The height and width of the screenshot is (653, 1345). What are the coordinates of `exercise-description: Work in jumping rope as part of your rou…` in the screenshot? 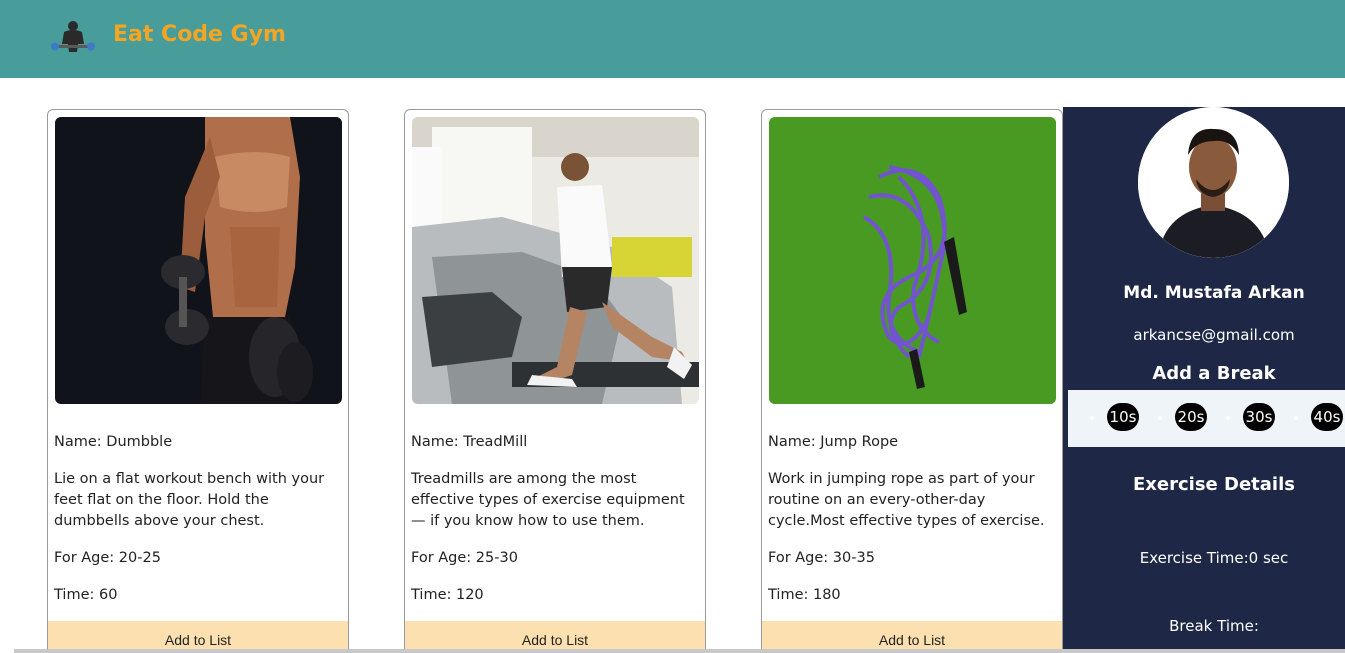 It's located at (906, 500).